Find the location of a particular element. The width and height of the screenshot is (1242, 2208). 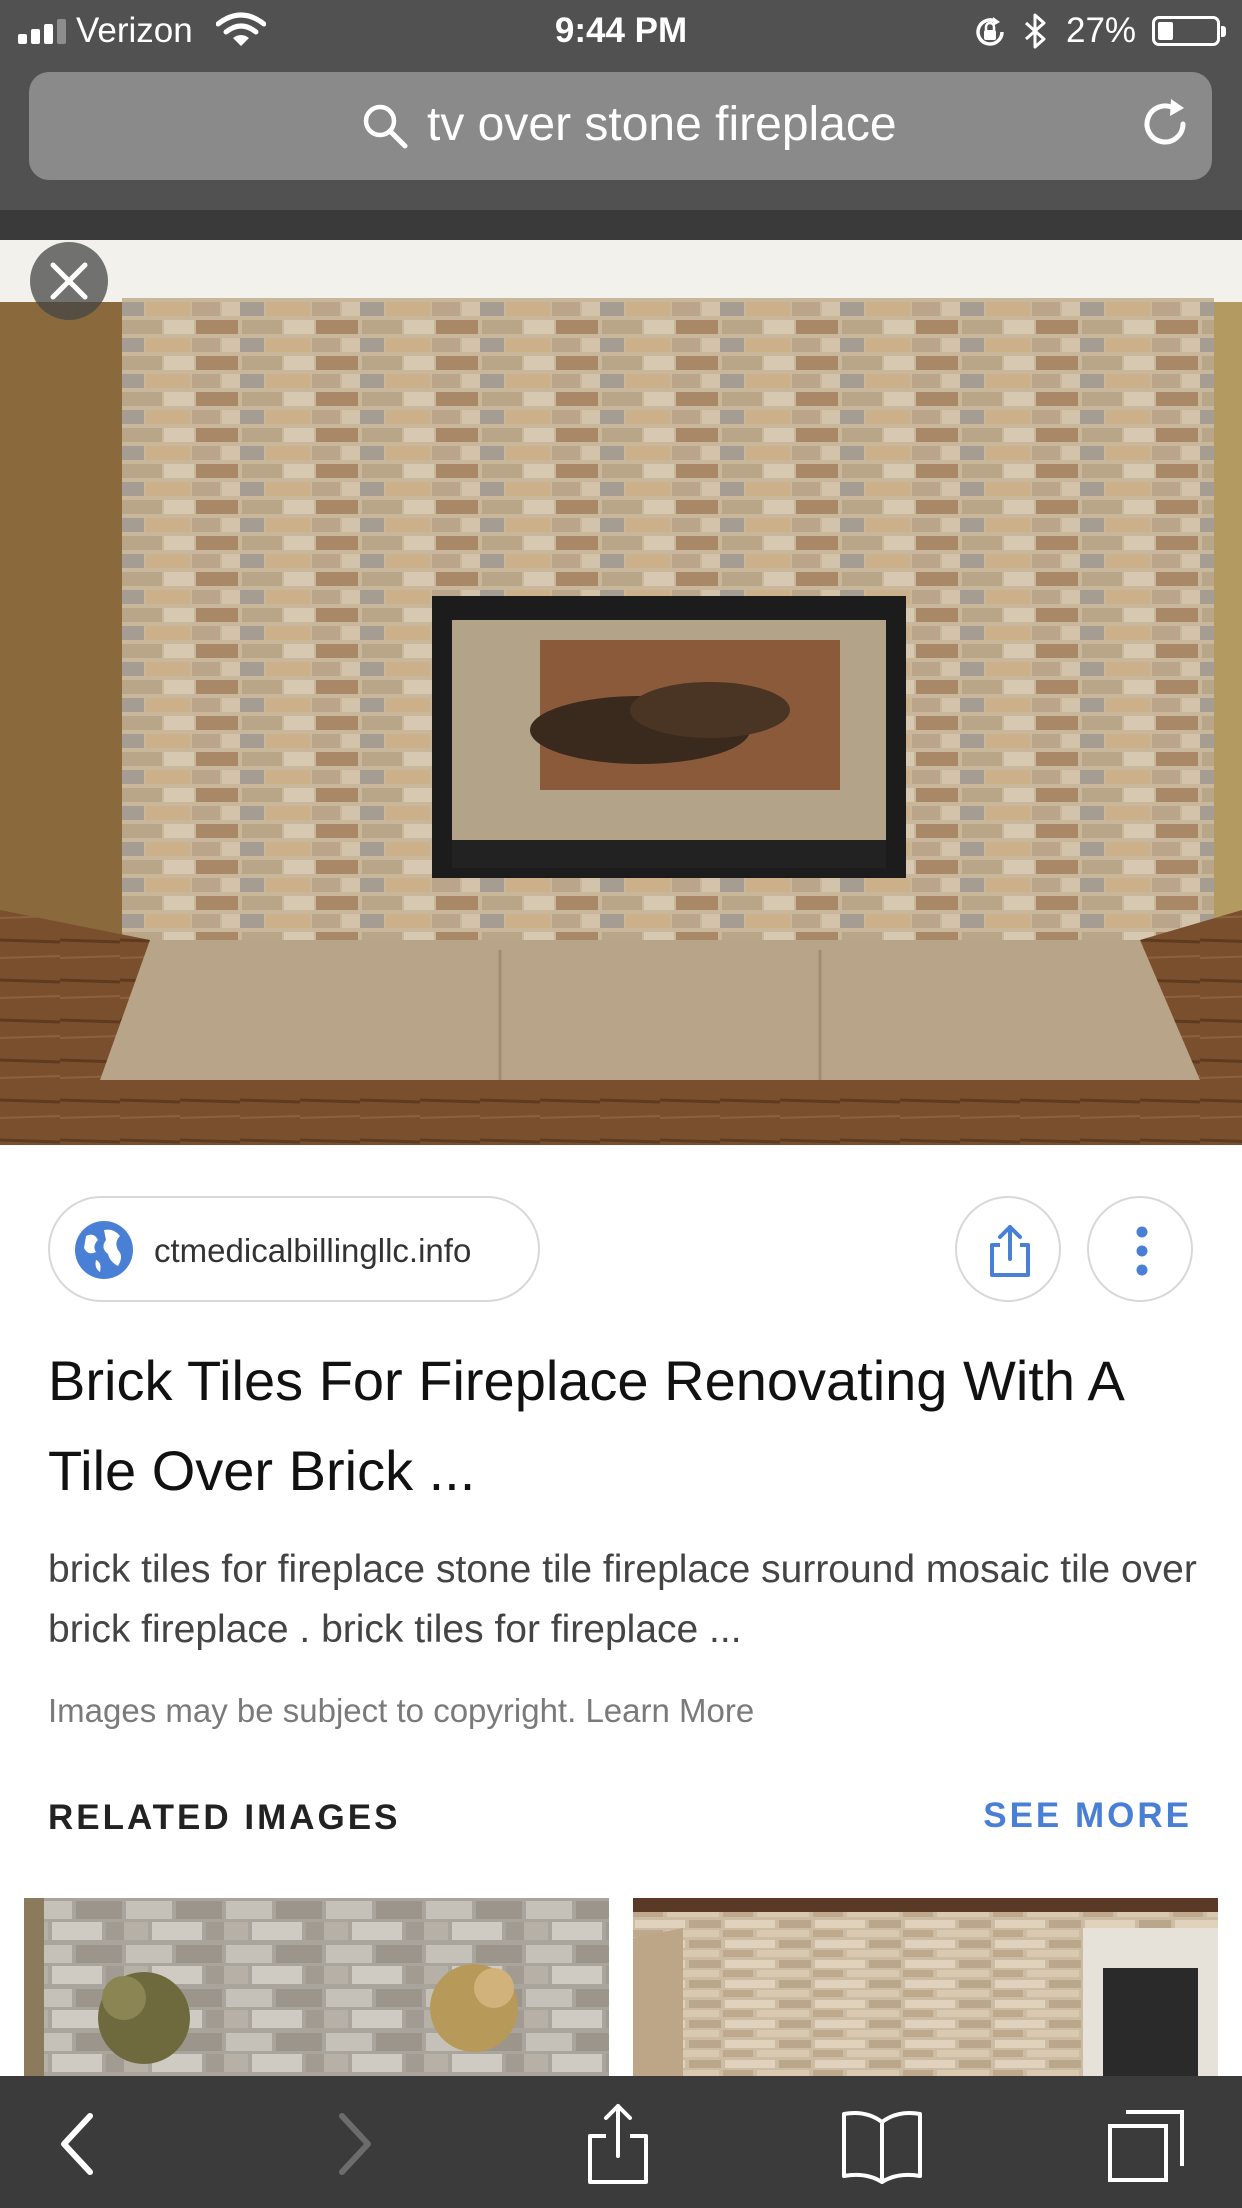

tabs-button is located at coordinates (1146, 2144).